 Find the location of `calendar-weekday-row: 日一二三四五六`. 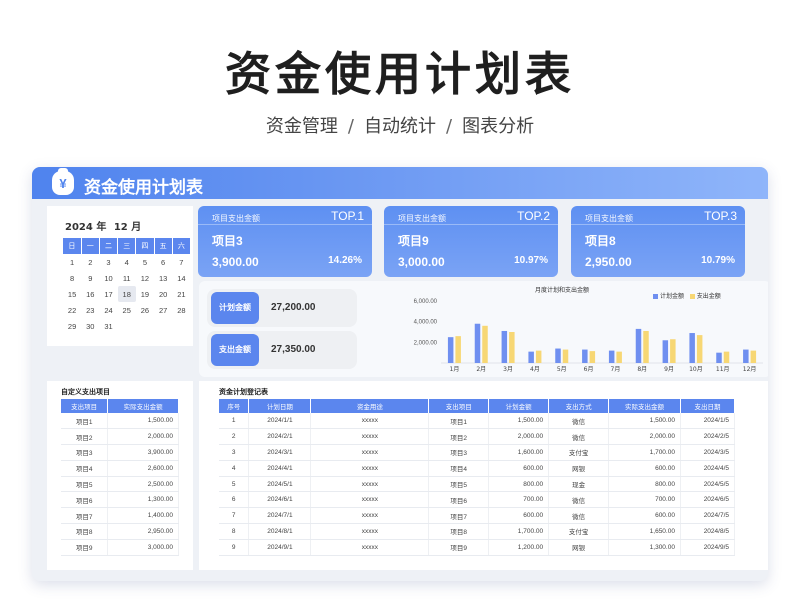

calendar-weekday-row: 日一二三四五六 is located at coordinates (127, 246).